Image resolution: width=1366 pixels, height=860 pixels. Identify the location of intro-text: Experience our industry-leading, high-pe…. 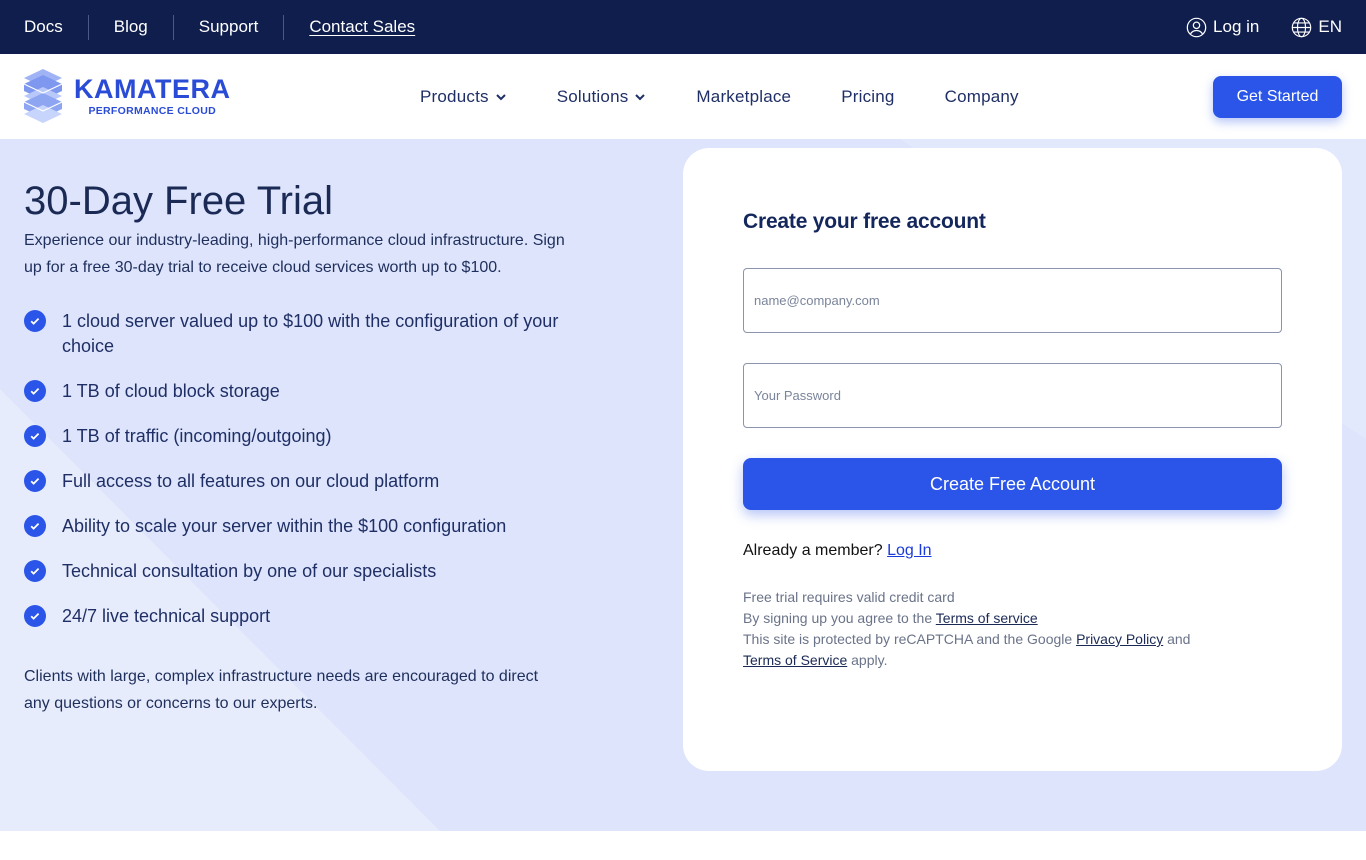
(294, 254).